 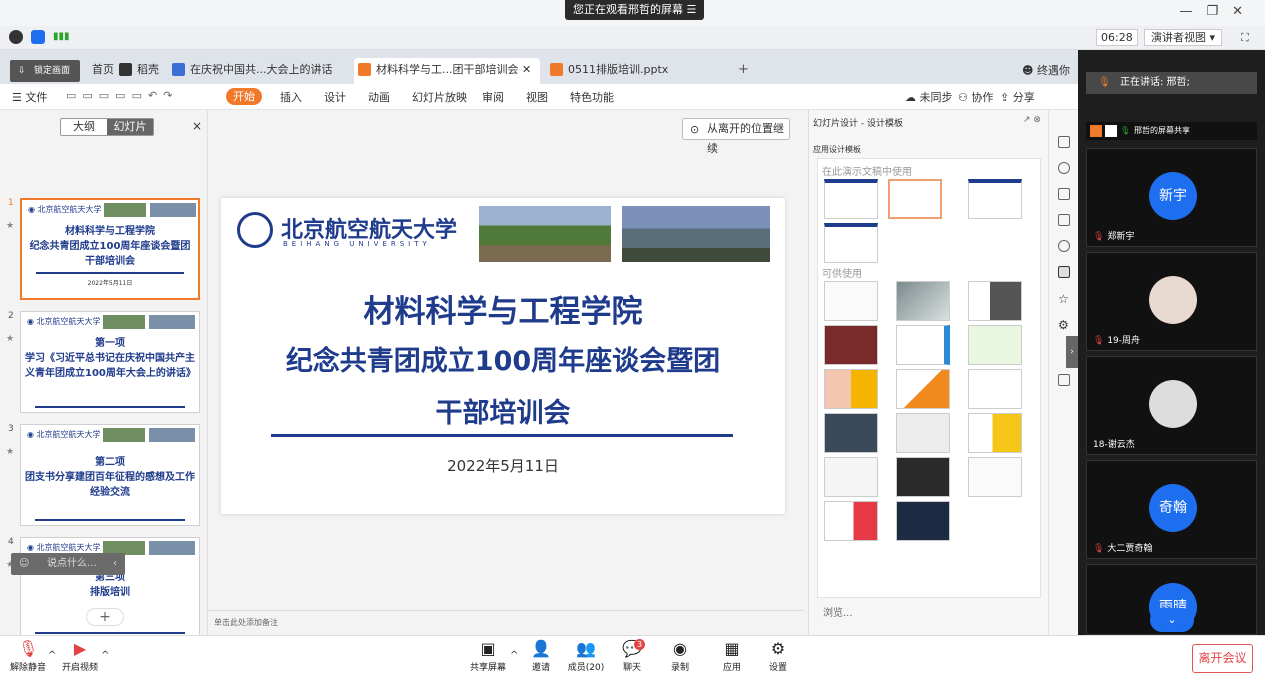 What do you see at coordinates (1245, 38) in the screenshot?
I see `fullscreen-icon: ⛶` at bounding box center [1245, 38].